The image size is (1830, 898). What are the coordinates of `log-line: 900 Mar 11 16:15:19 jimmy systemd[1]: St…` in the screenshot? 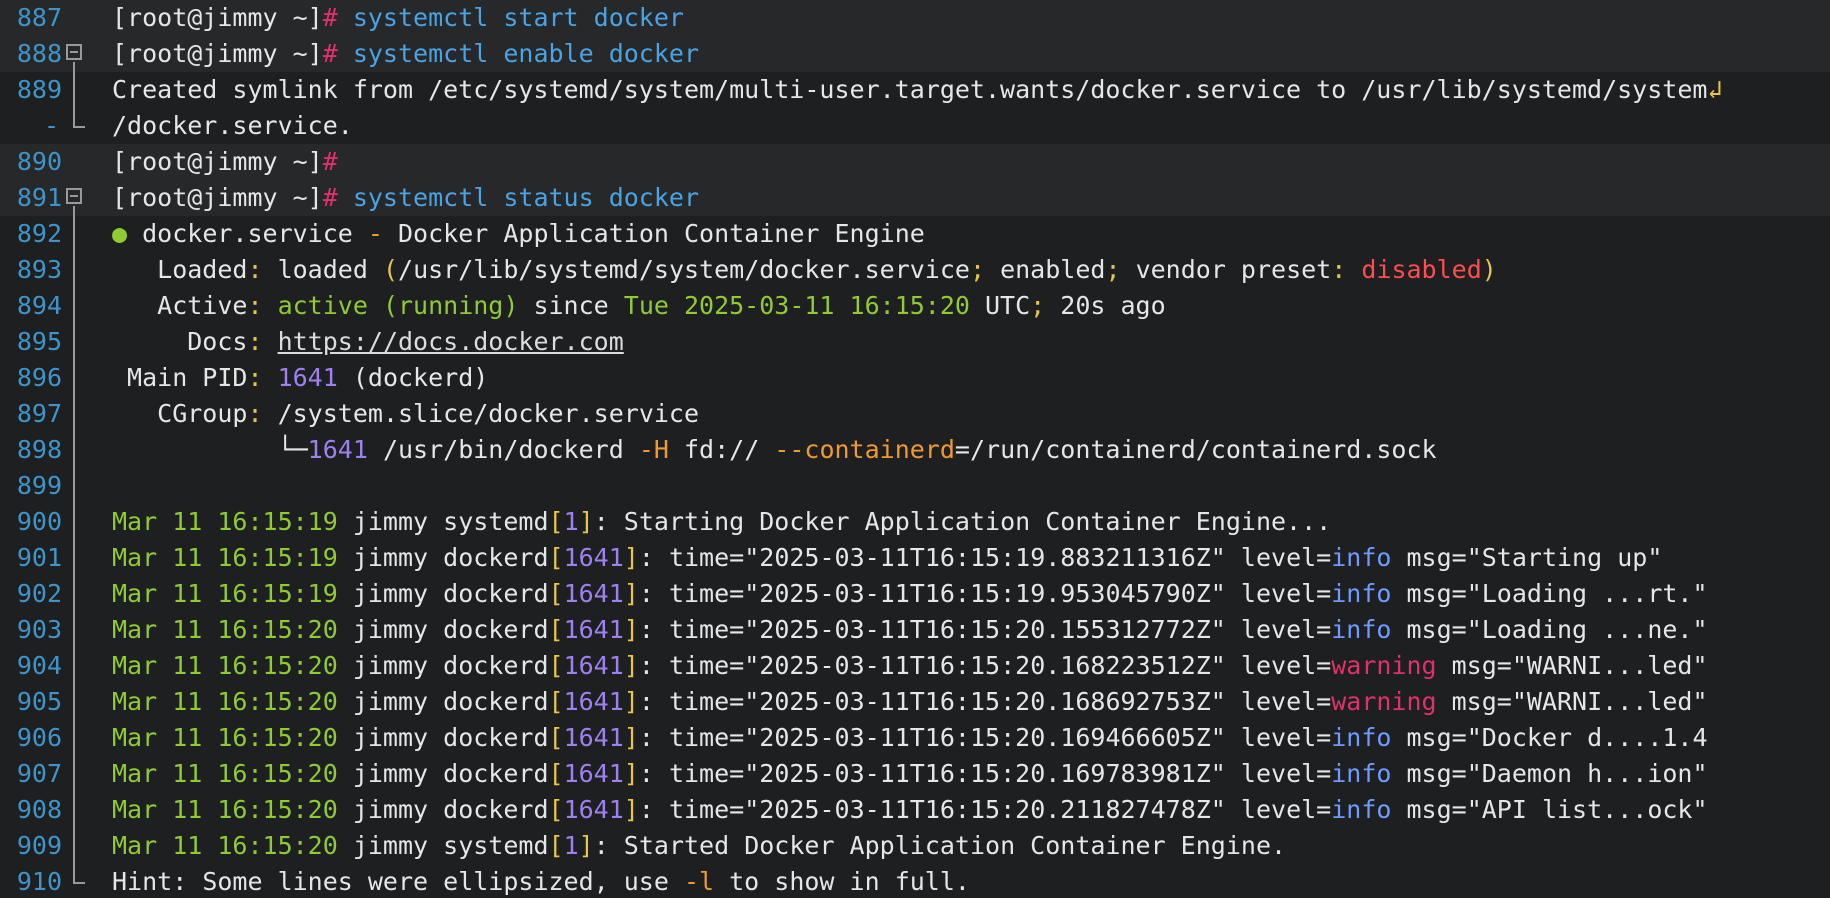 It's located at (915, 522).